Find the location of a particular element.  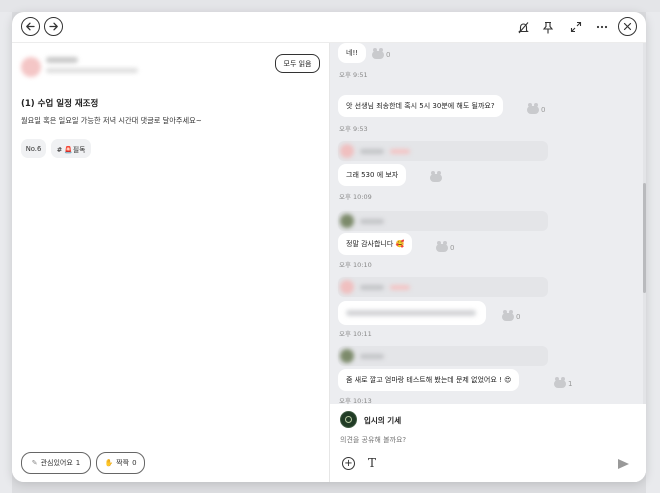

plus-icon: + is located at coordinates (348, 463).